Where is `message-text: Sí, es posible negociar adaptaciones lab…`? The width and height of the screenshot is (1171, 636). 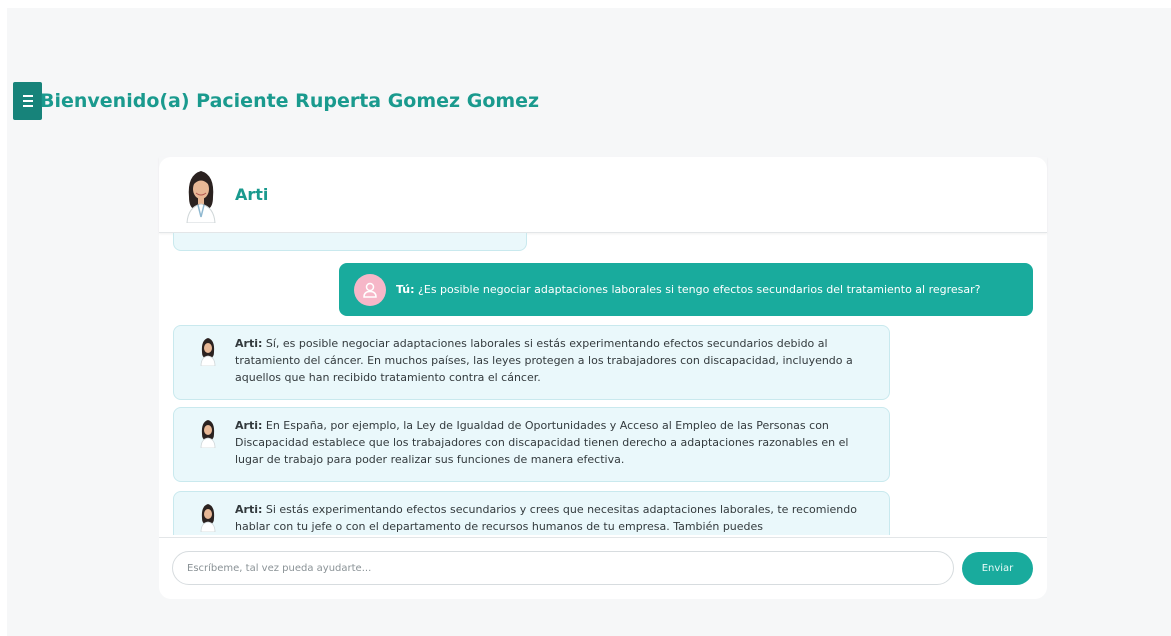
message-text: Sí, es posible negociar adaptaciones lab… is located at coordinates (544, 360).